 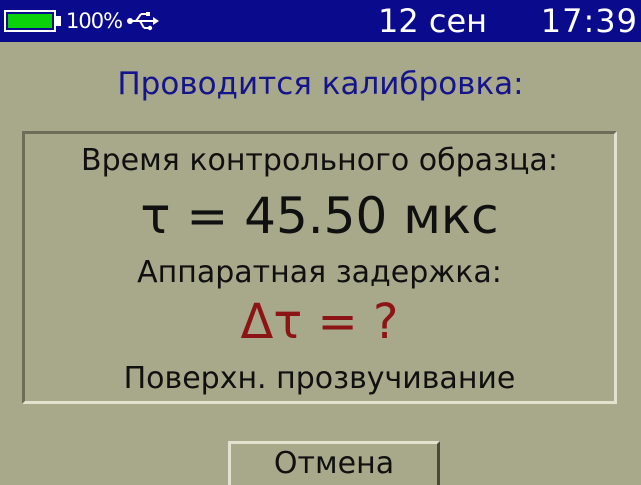 What do you see at coordinates (319, 160) in the screenshot?
I see `reference-time-label: Время контрольного образца:` at bounding box center [319, 160].